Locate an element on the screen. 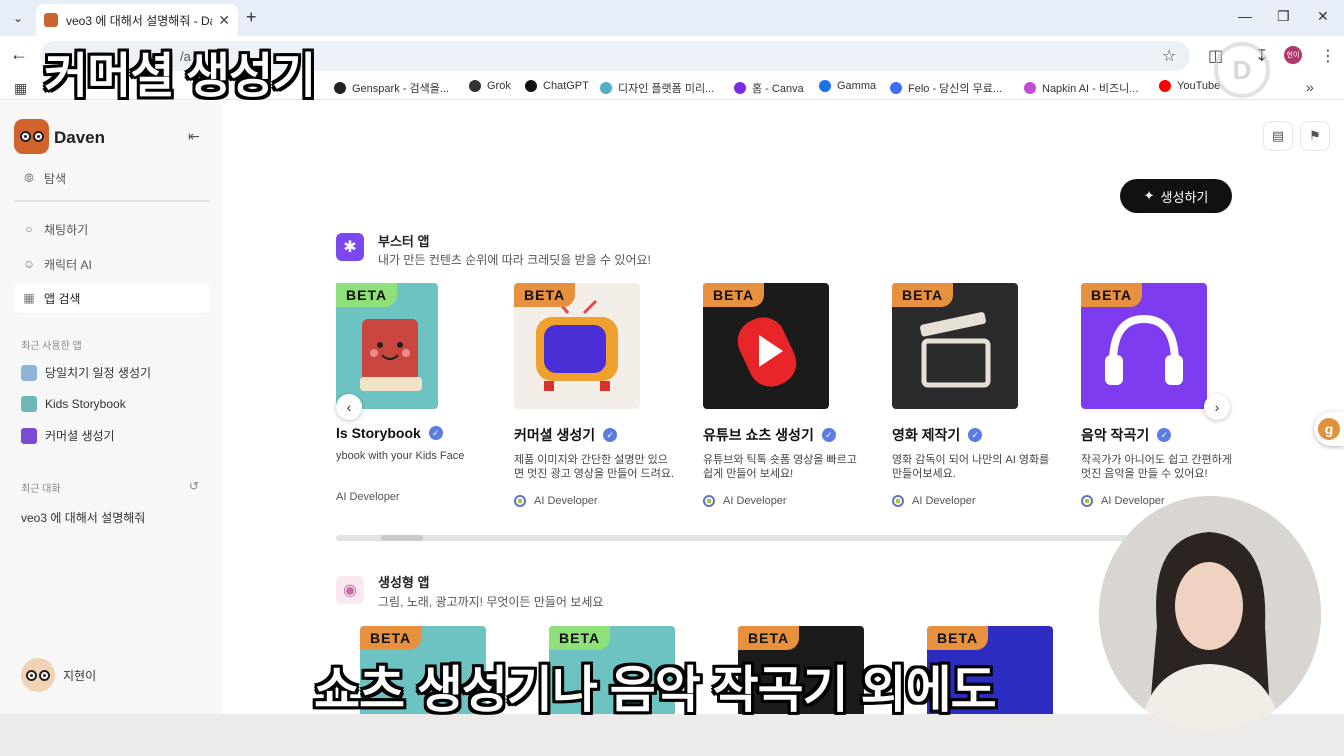 This screenshot has height=756, width=1344. scrollbar-thumb is located at coordinates (402, 538).